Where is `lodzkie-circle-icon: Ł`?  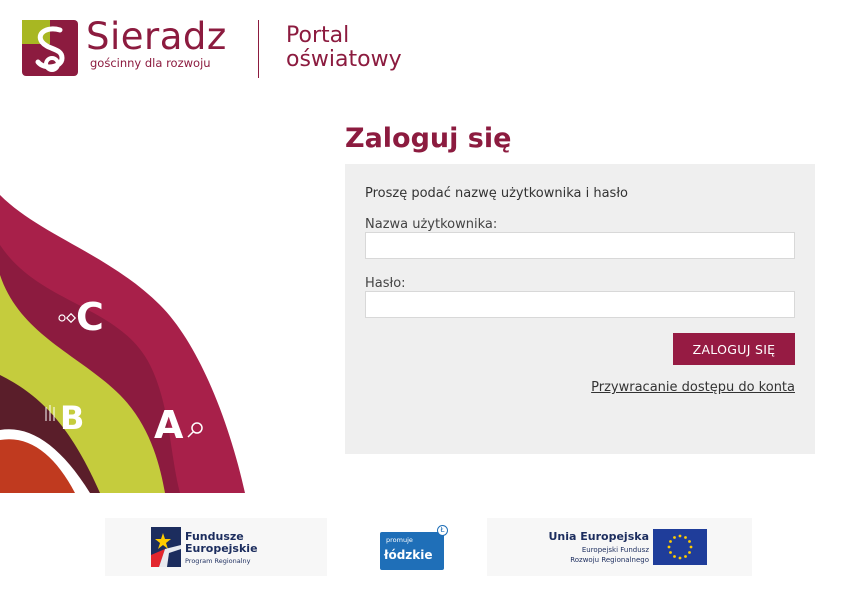
lodzkie-circle-icon: Ł is located at coordinates (442, 530).